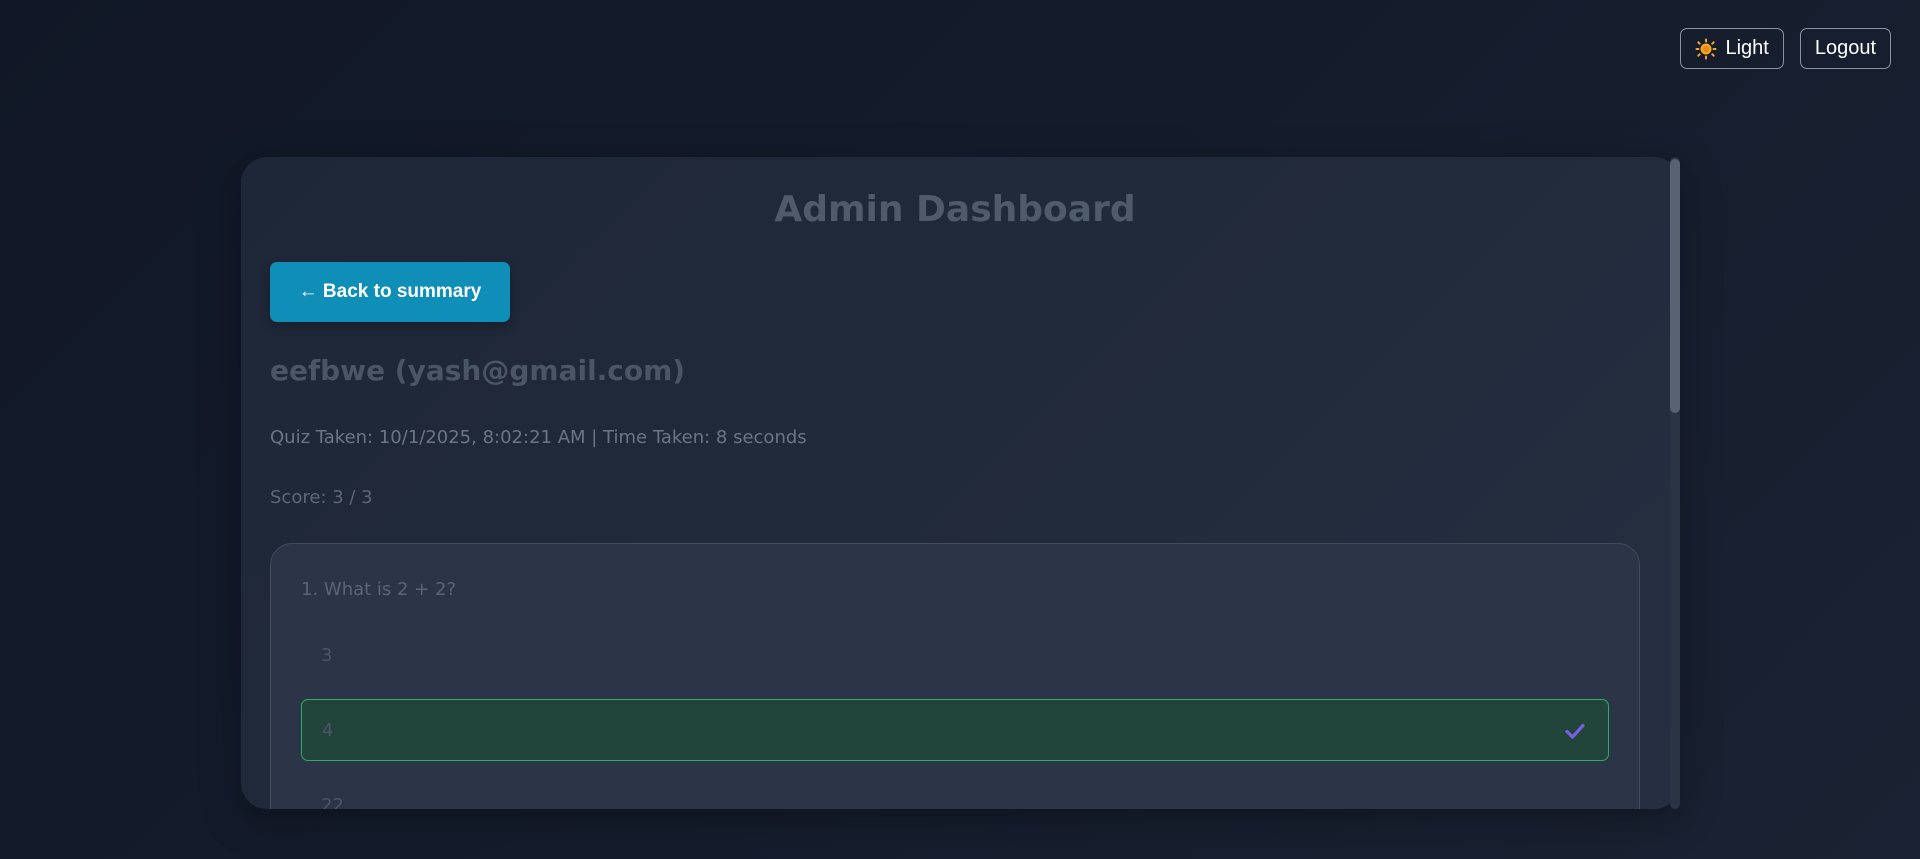 The image size is (1920, 859). Describe the element at coordinates (955, 730) in the screenshot. I see `answer-option-selected: 4` at that location.